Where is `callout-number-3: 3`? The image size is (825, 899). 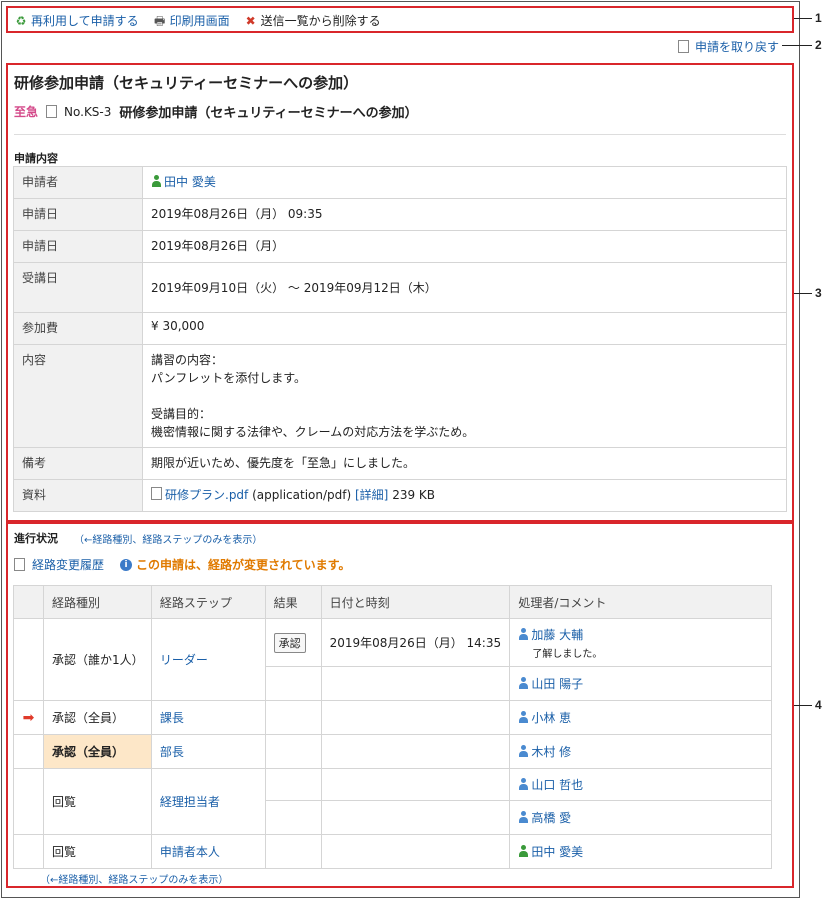 callout-number-3: 3 is located at coordinates (818, 293).